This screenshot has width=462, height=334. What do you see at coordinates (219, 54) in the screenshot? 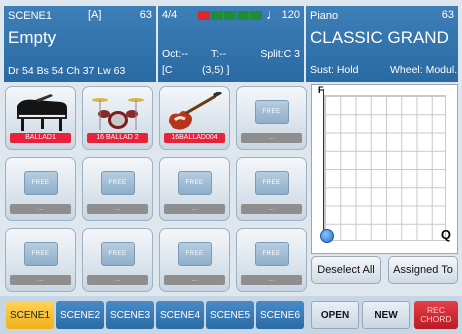
I see `transpose-value: T:--` at bounding box center [219, 54].